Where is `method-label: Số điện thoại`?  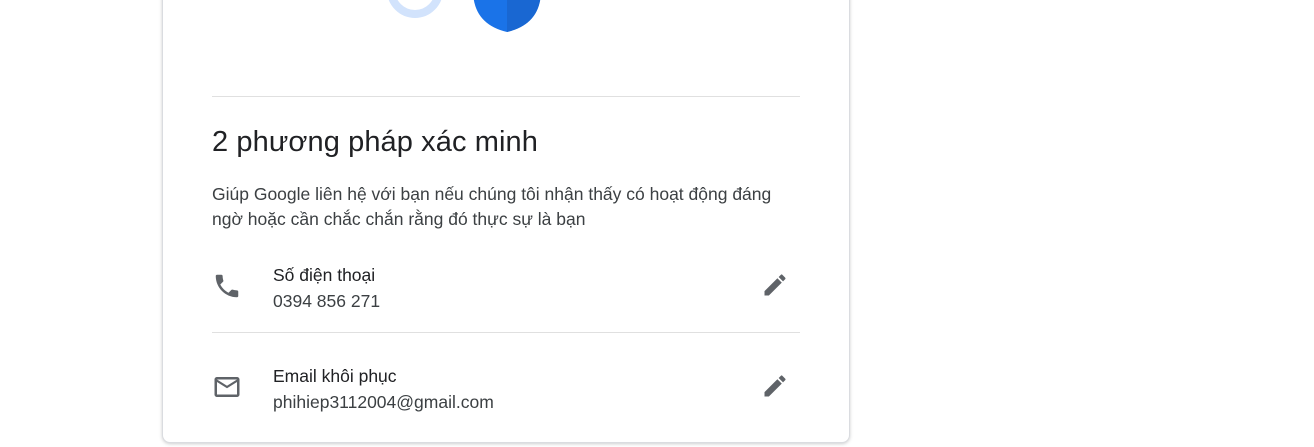
method-label: Số điện thoại is located at coordinates (324, 275).